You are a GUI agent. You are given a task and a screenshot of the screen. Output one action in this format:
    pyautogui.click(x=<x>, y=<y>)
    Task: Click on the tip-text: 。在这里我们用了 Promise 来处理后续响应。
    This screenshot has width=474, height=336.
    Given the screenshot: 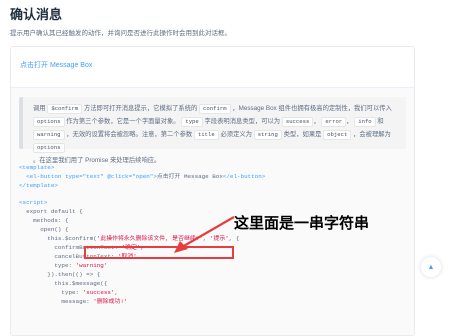 What is the action you would take?
    pyautogui.click(x=97, y=160)
    